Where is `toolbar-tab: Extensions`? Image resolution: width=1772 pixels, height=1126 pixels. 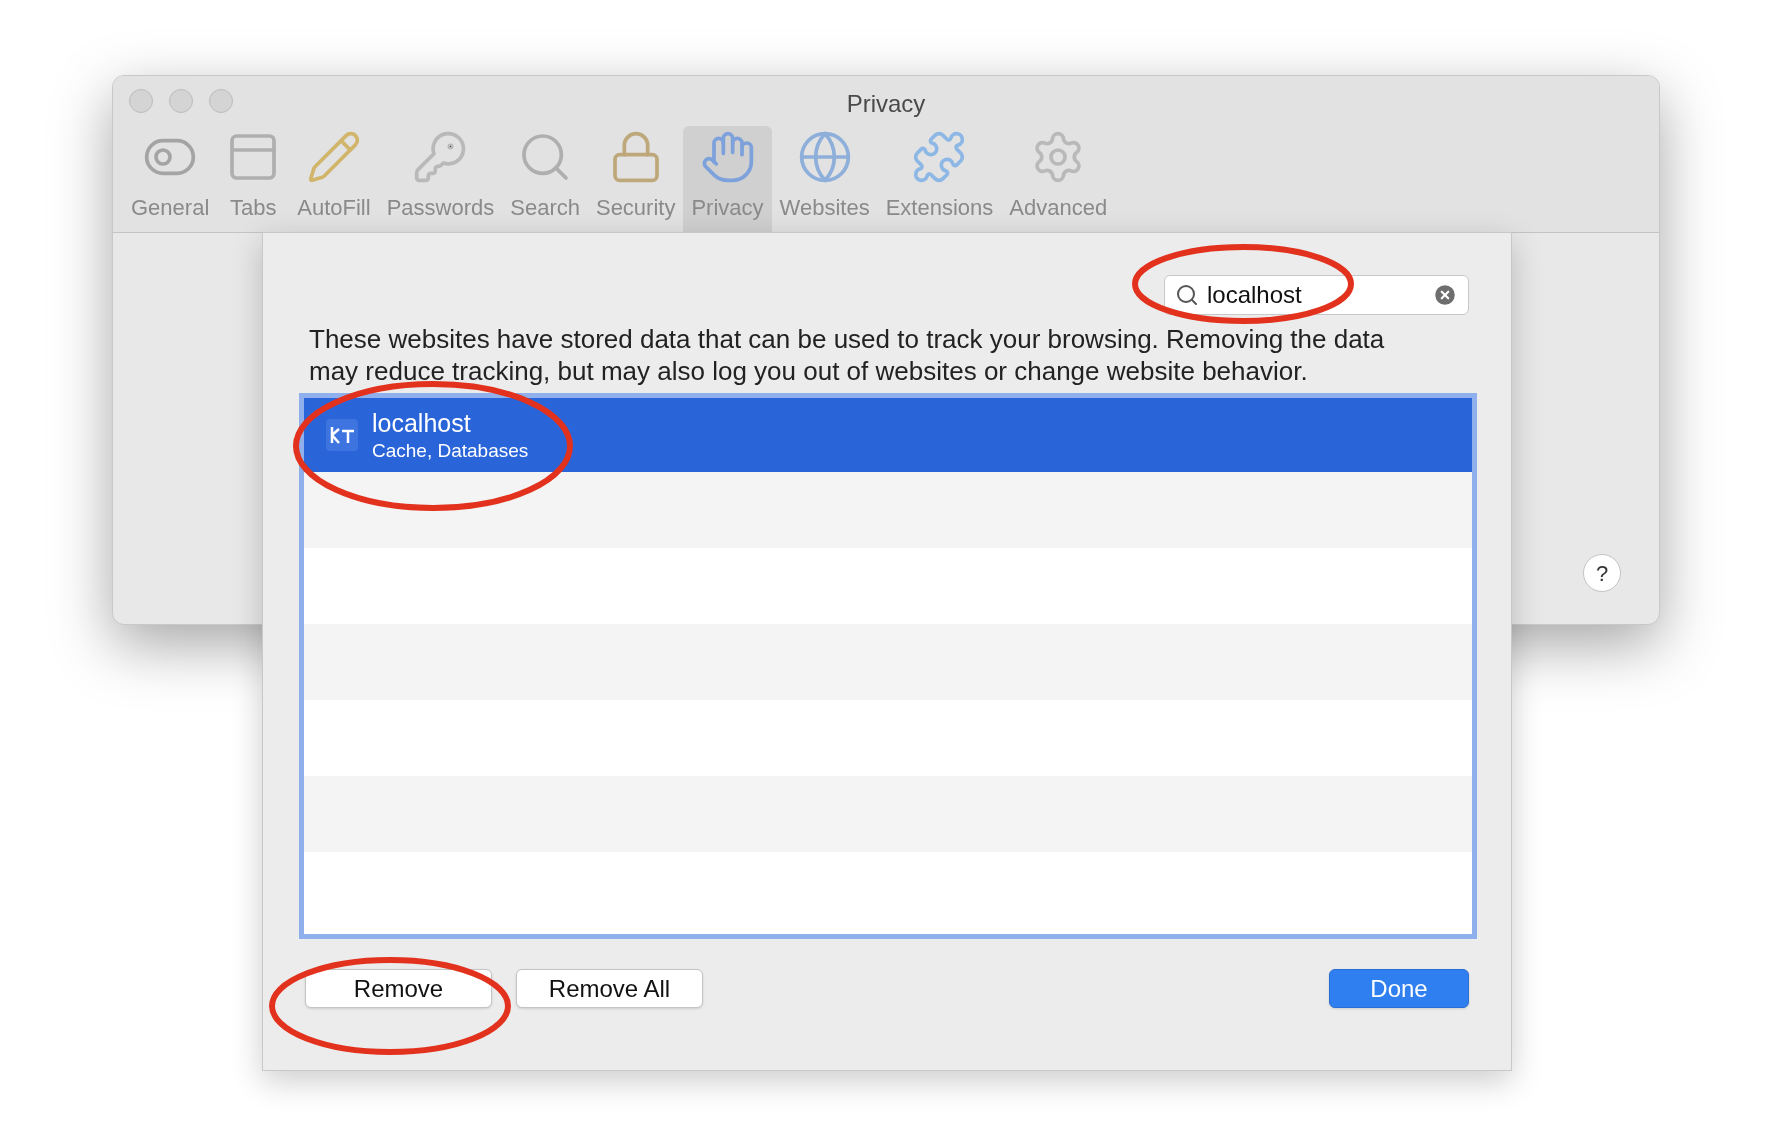 toolbar-tab: Extensions is located at coordinates (939, 178).